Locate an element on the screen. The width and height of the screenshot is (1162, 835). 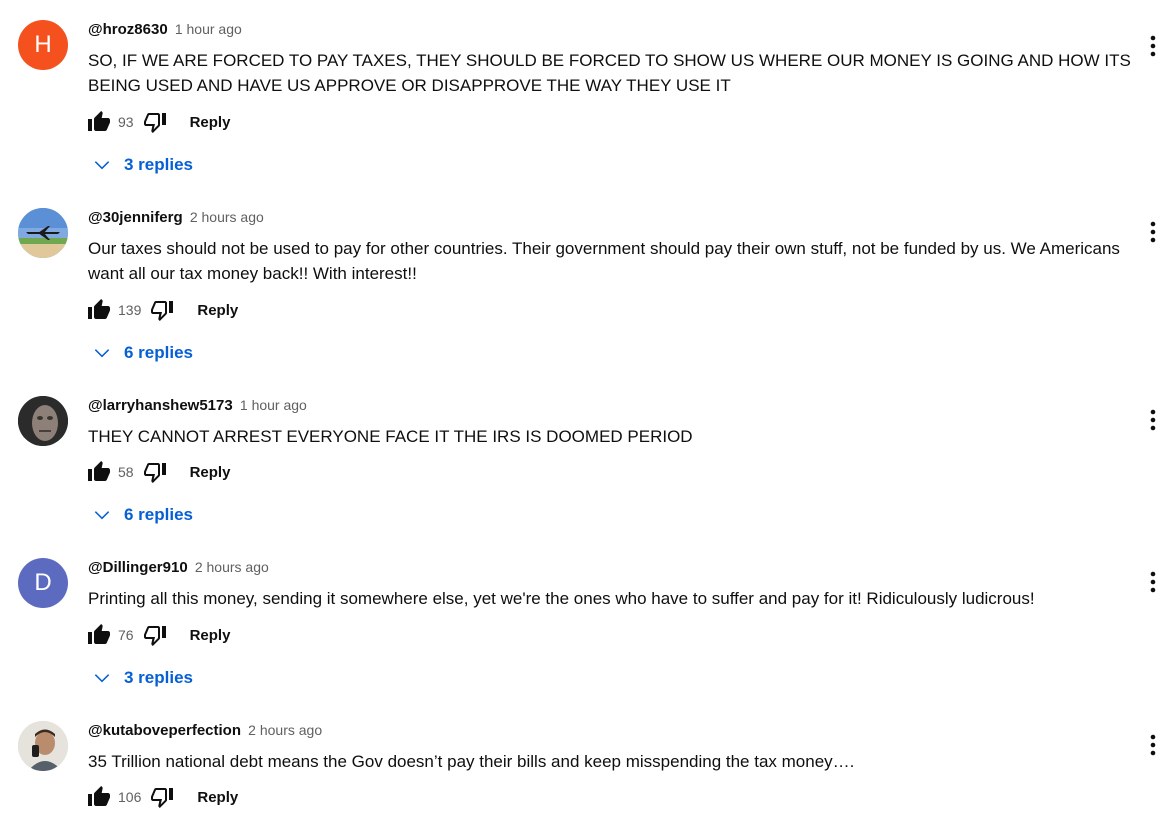
author-name: @kutaboveperfection is located at coordinates (164, 730).